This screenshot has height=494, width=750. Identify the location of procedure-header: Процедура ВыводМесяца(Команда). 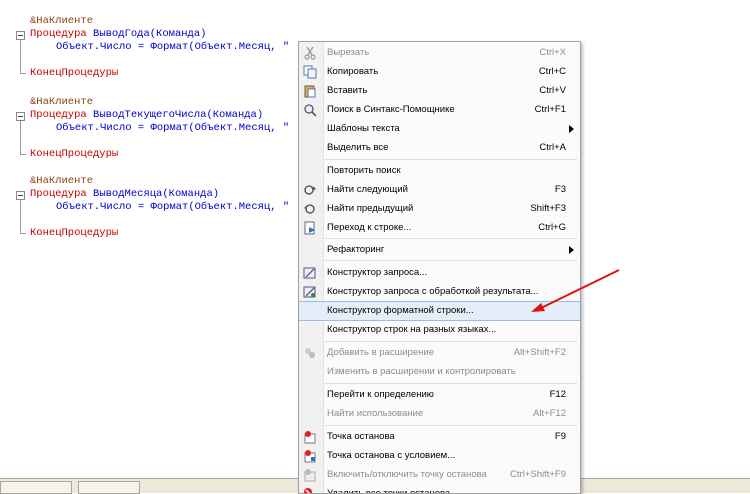
(124, 194).